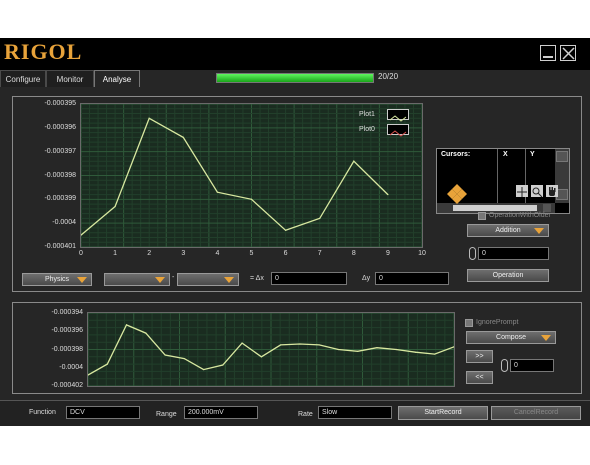 The height and width of the screenshot is (465, 590). I want to click on dy-field: 0, so click(412, 278).